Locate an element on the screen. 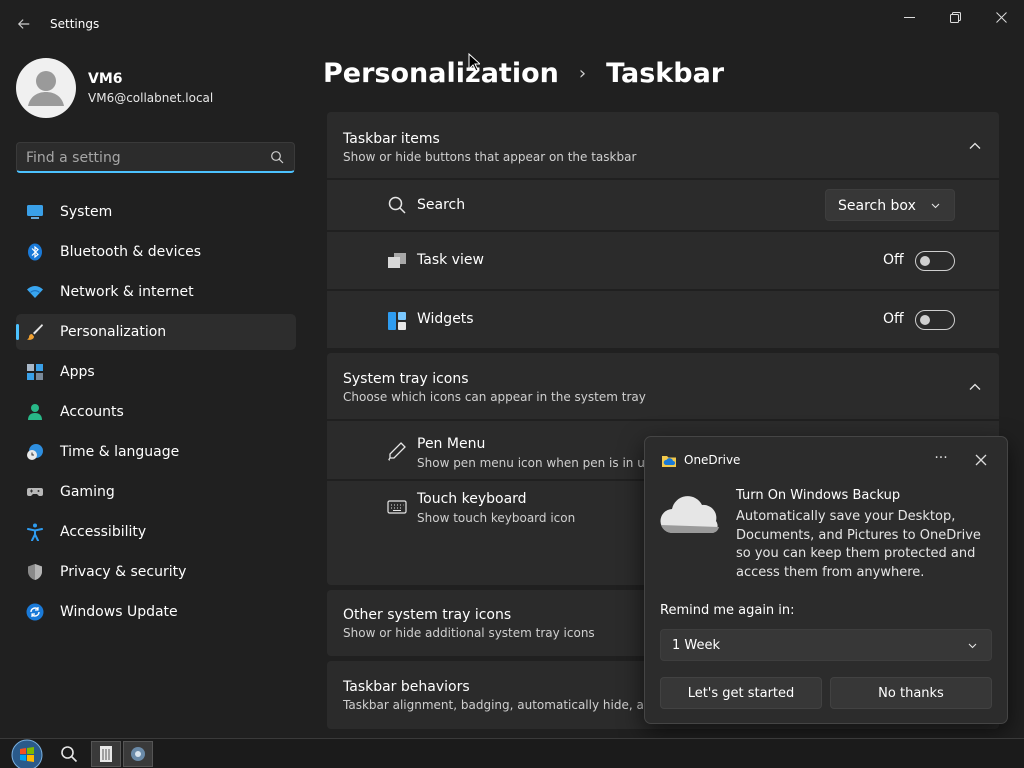 The image size is (1024, 768). mouse-cursor-icon is located at coordinates (474, 62).